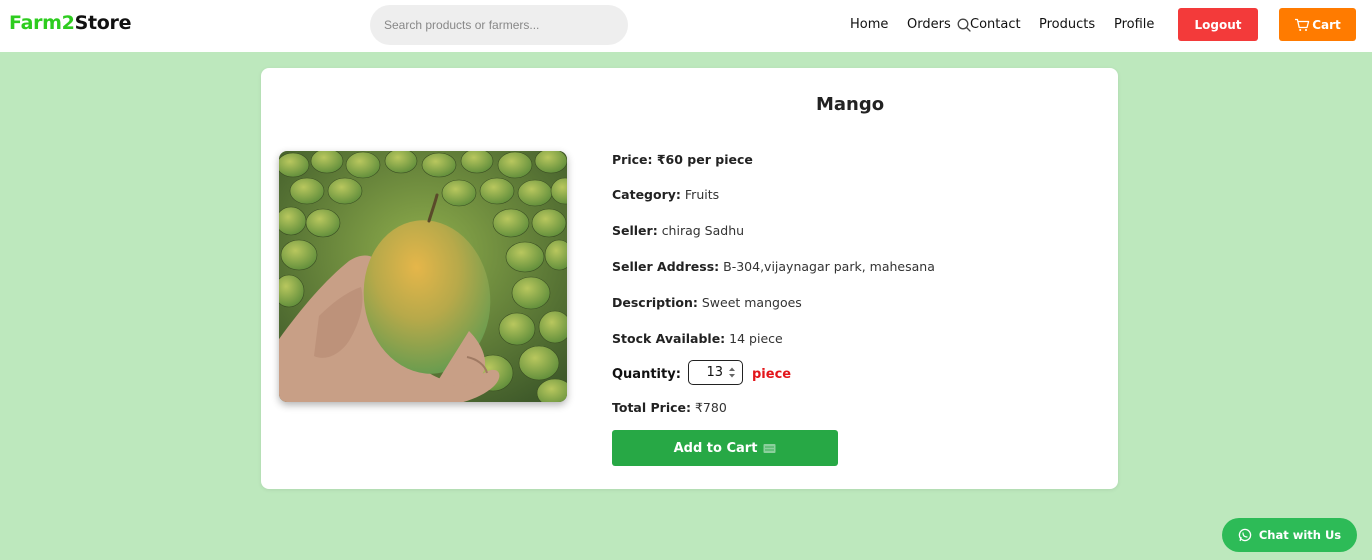 This screenshot has height=560, width=1372. Describe the element at coordinates (869, 24) in the screenshot. I see `nav-home: Home` at that location.